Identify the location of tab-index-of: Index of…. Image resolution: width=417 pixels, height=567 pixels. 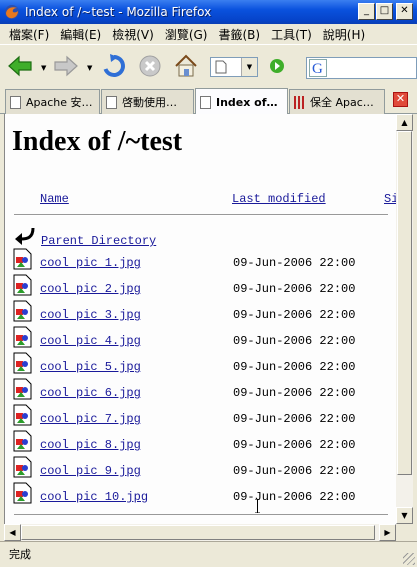
(241, 101).